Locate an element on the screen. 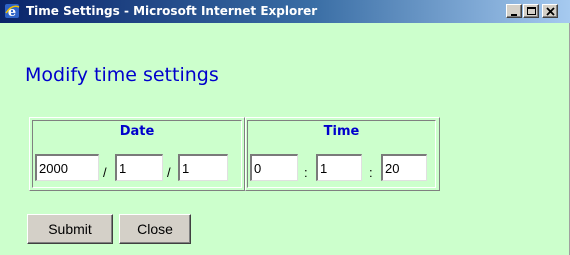 This screenshot has height=255, width=570. day-input is located at coordinates (203, 167).